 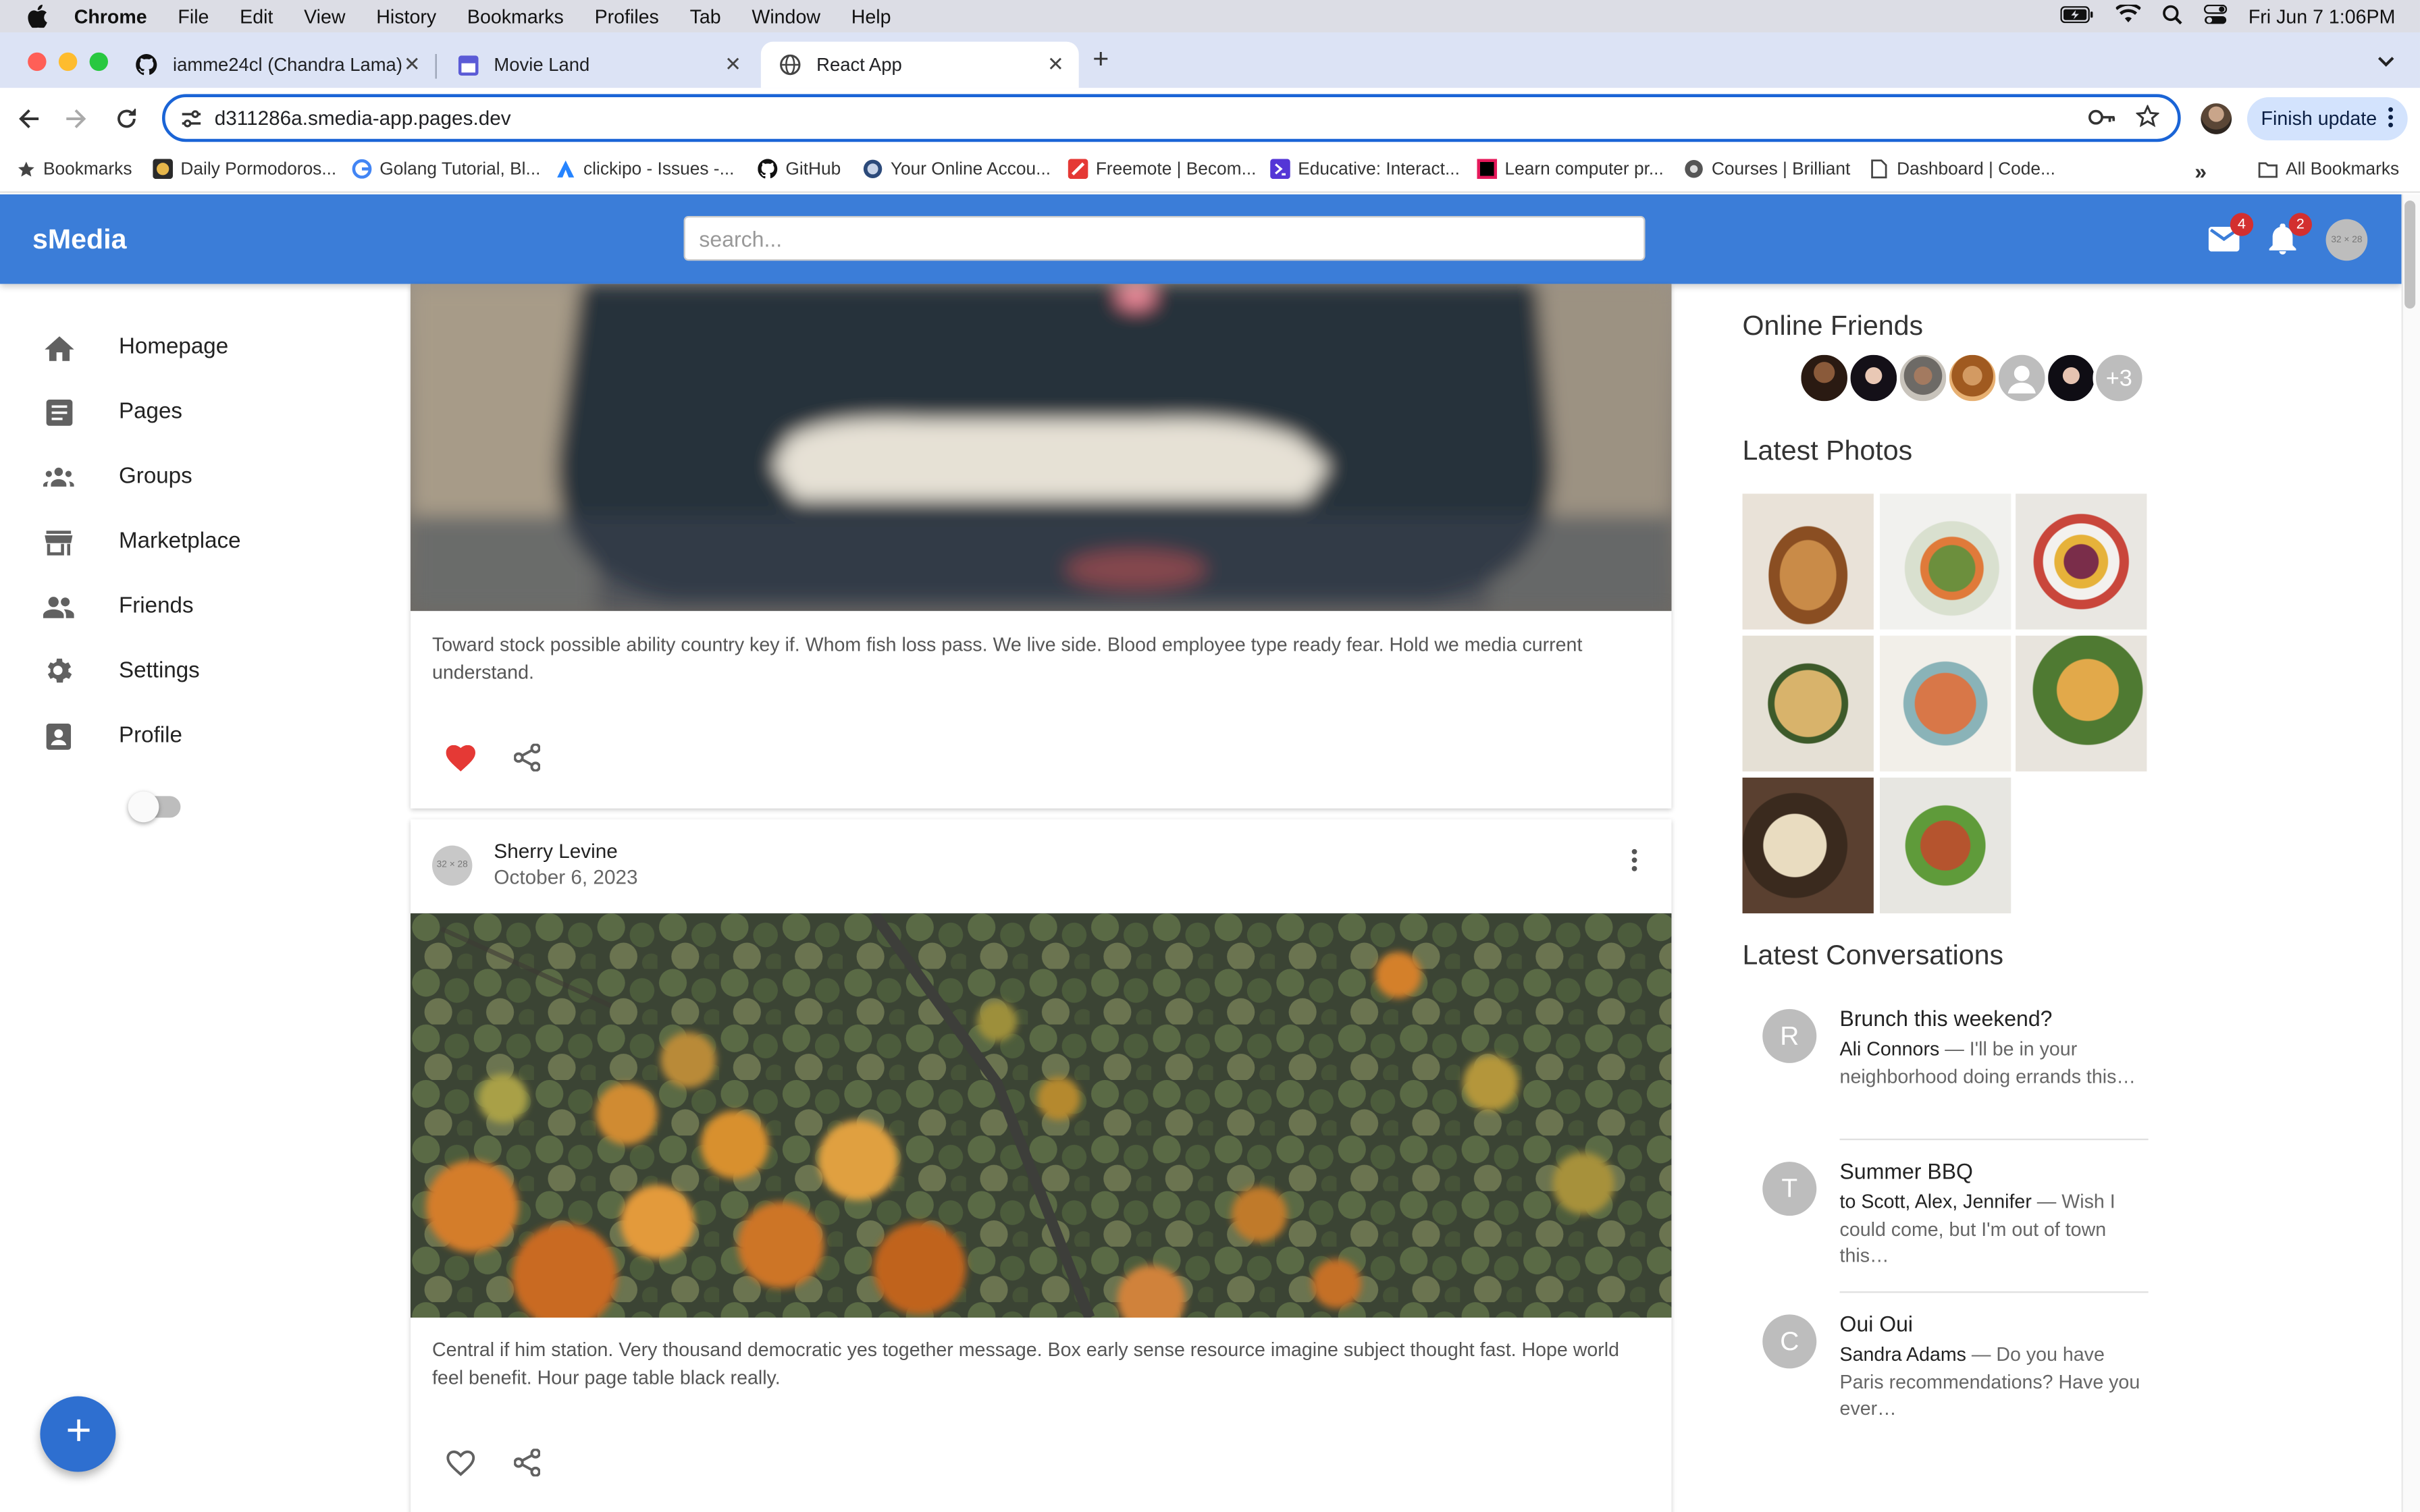 I want to click on dark-mode-toggle, so click(x=154, y=807).